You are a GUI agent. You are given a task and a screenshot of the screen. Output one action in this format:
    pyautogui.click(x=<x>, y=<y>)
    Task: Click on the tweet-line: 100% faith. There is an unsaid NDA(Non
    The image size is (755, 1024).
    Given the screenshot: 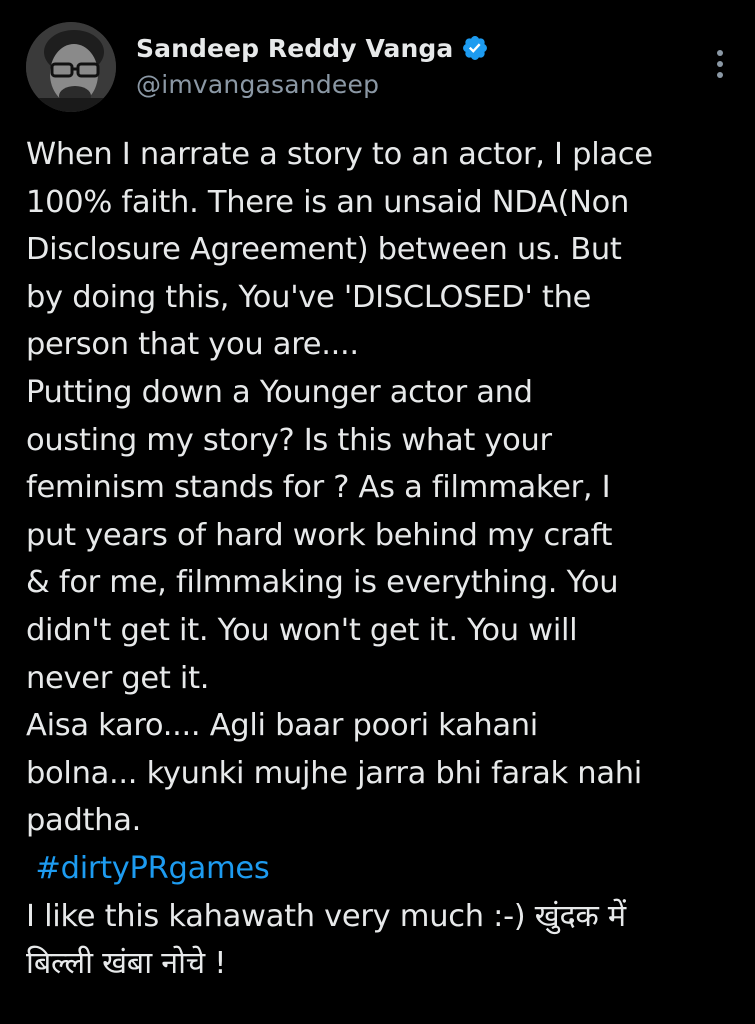 What is the action you would take?
    pyautogui.click(x=328, y=202)
    